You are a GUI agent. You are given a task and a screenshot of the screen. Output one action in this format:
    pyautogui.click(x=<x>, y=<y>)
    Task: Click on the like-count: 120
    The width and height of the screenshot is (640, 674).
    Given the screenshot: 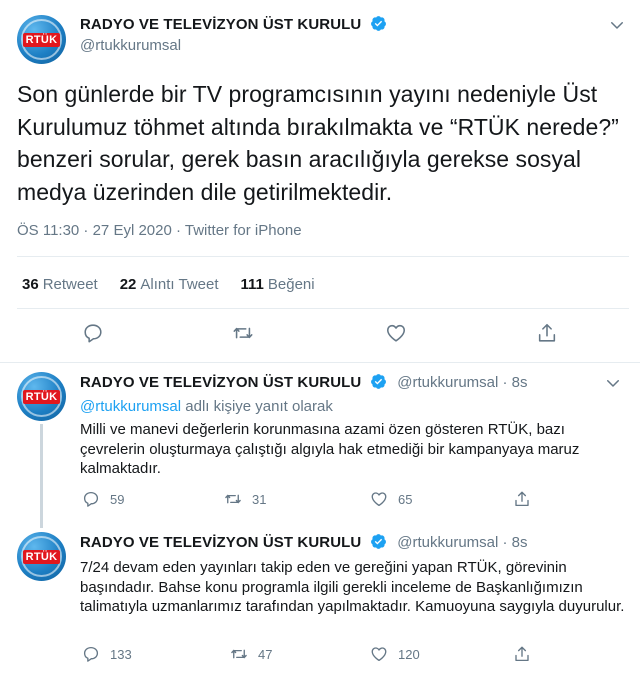 What is the action you would take?
    pyautogui.click(x=409, y=654)
    